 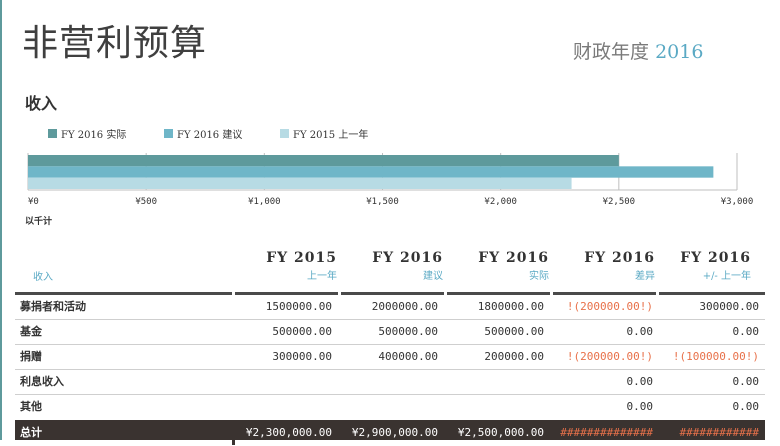 What do you see at coordinates (94, 135) in the screenshot?
I see `legend-label: FY 2016 实际` at bounding box center [94, 135].